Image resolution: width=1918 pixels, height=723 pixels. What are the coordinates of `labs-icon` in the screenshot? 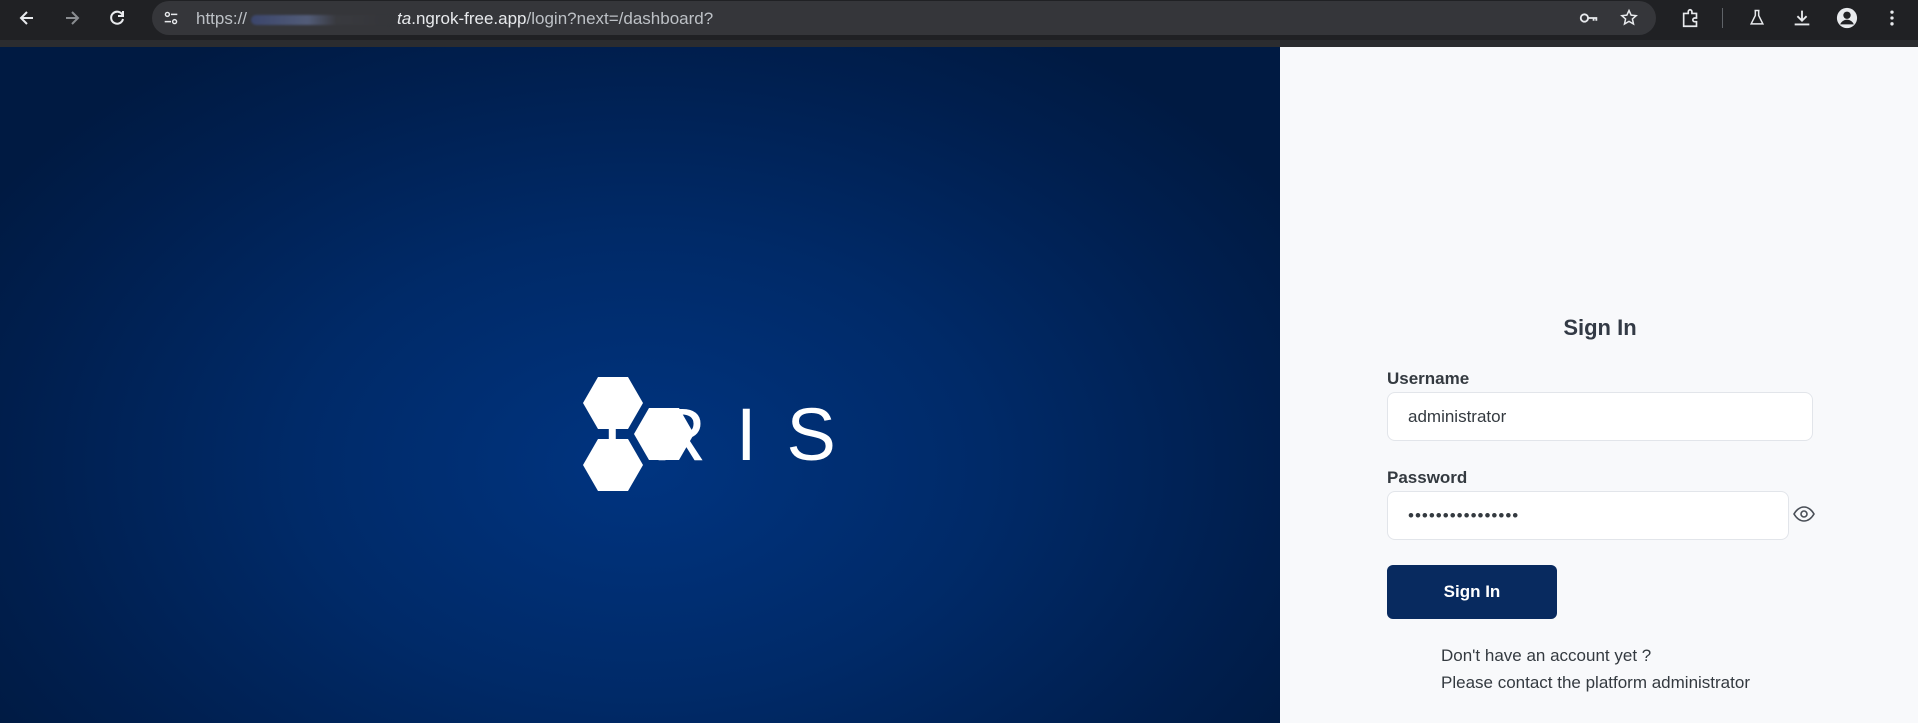 It's located at (1757, 18).